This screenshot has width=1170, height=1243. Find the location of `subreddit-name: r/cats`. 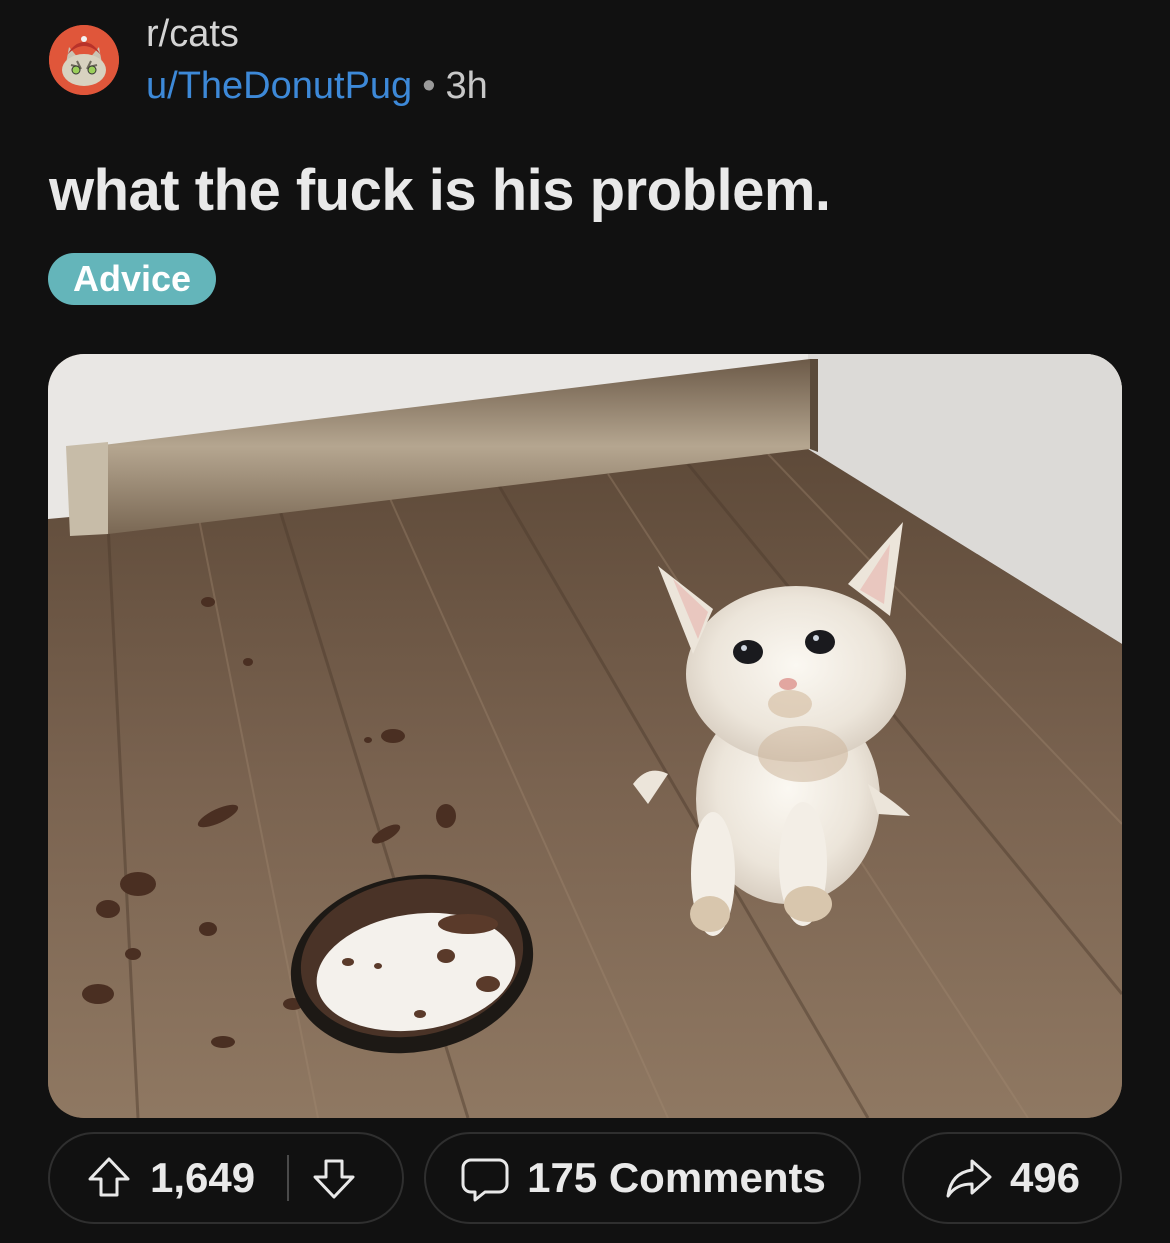

subreddit-name: r/cats is located at coordinates (192, 34).